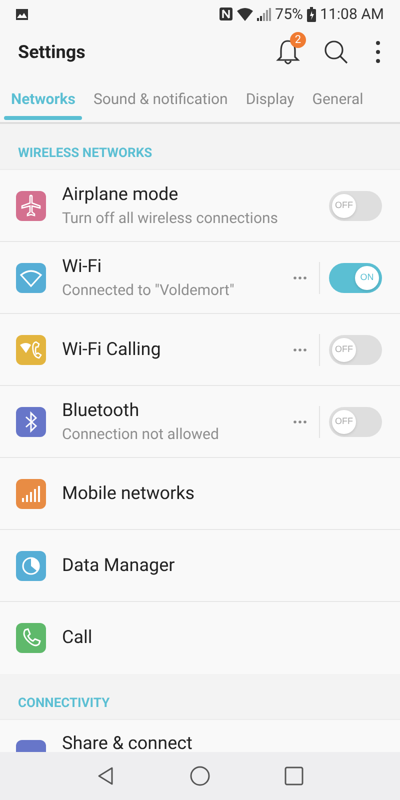 The width and height of the screenshot is (400, 800). Describe the element at coordinates (378, 52) in the screenshot. I see `kebab-menu-icon` at that location.